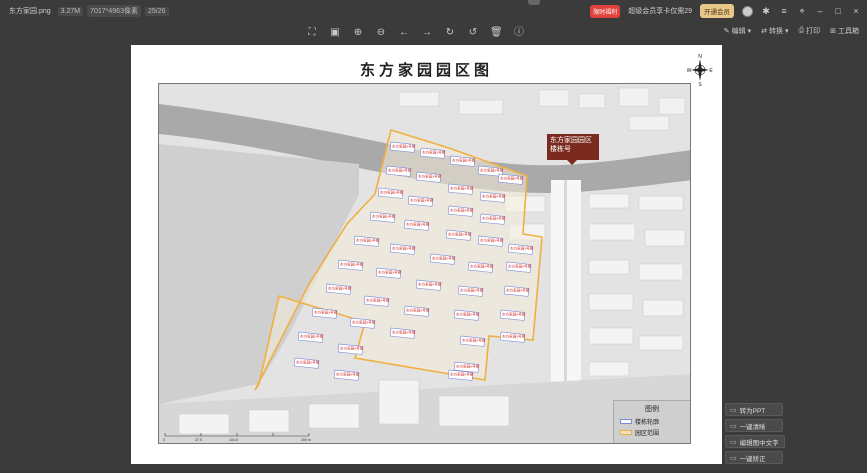 This screenshot has height=473, width=867. I want to click on legend-title: 图例, so click(652, 409).